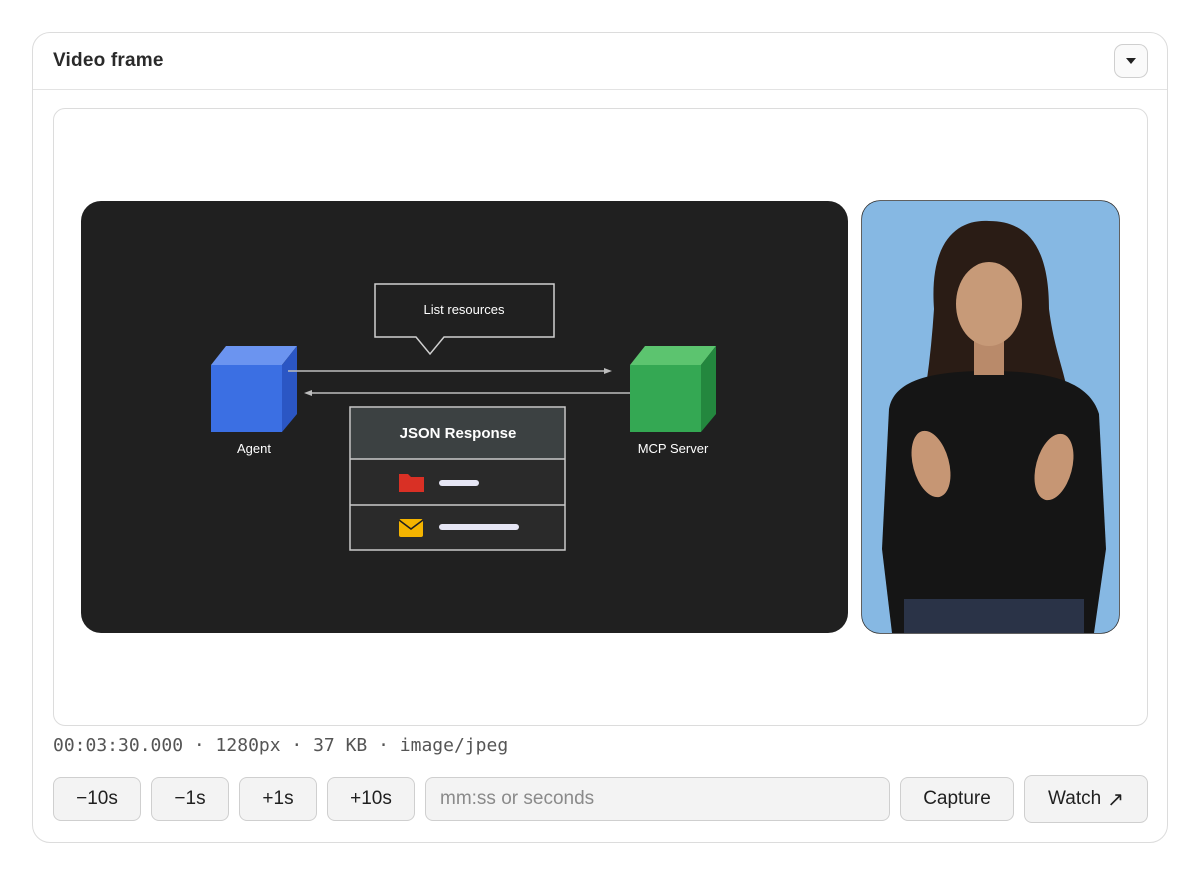 Image resolution: width=1200 pixels, height=875 pixels. Describe the element at coordinates (600, 61) in the screenshot. I see `panel-header: Video frame` at that location.